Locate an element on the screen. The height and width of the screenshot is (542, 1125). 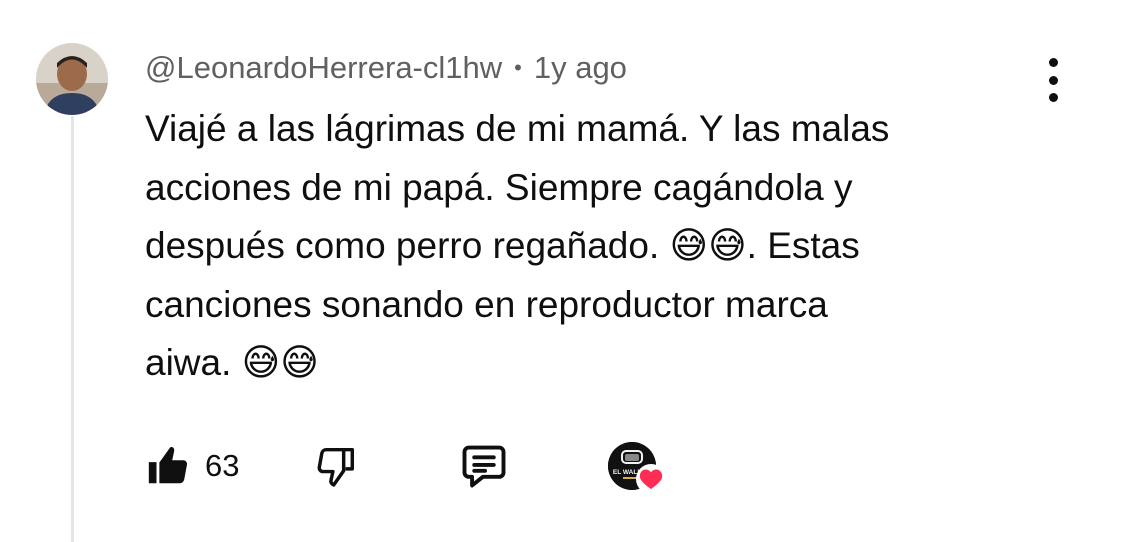
like-button: 63 is located at coordinates (192, 466).